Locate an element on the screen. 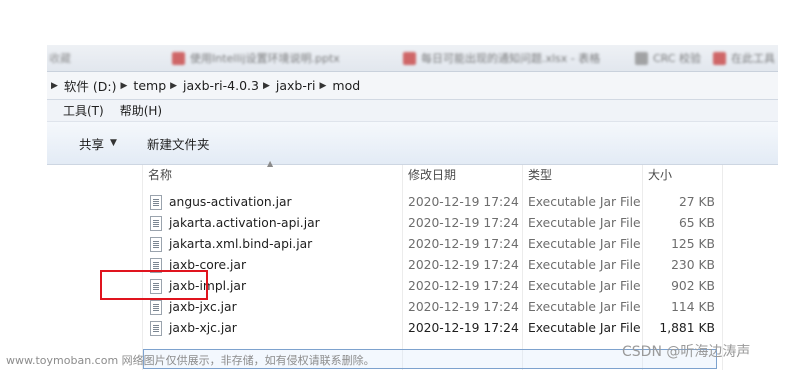 The width and height of the screenshot is (812, 370). command-toolbar: 共享 ▼ 新建文件夹 is located at coordinates (412, 143).